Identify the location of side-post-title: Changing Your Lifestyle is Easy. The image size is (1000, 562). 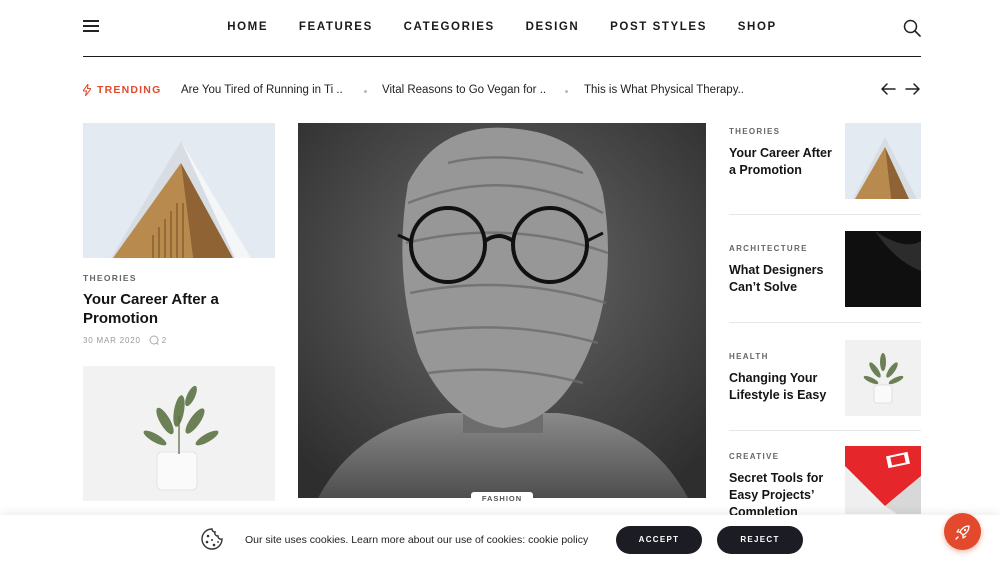
(783, 387).